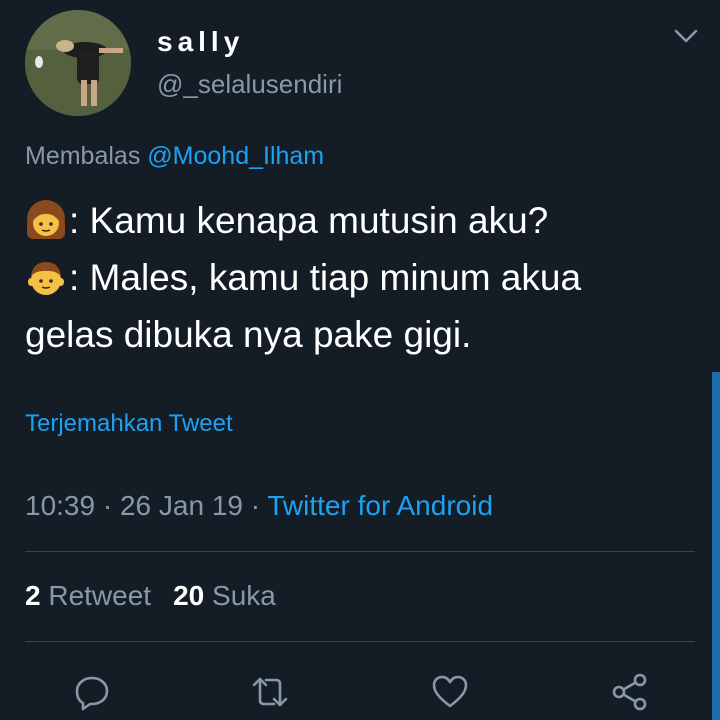 Image resolution: width=720 pixels, height=720 pixels. I want to click on scrollbar, so click(716, 546).